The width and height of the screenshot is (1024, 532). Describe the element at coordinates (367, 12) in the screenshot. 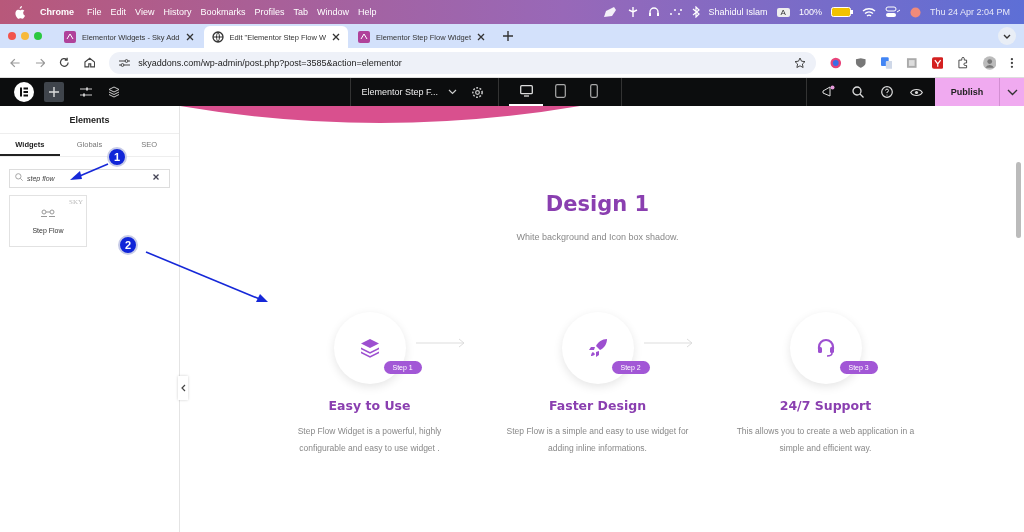

I see `menu-item: Help` at that location.